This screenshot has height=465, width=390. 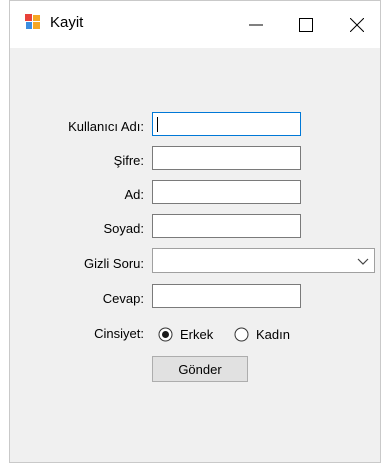 I want to click on password-label: Şifre:, so click(x=128, y=160).